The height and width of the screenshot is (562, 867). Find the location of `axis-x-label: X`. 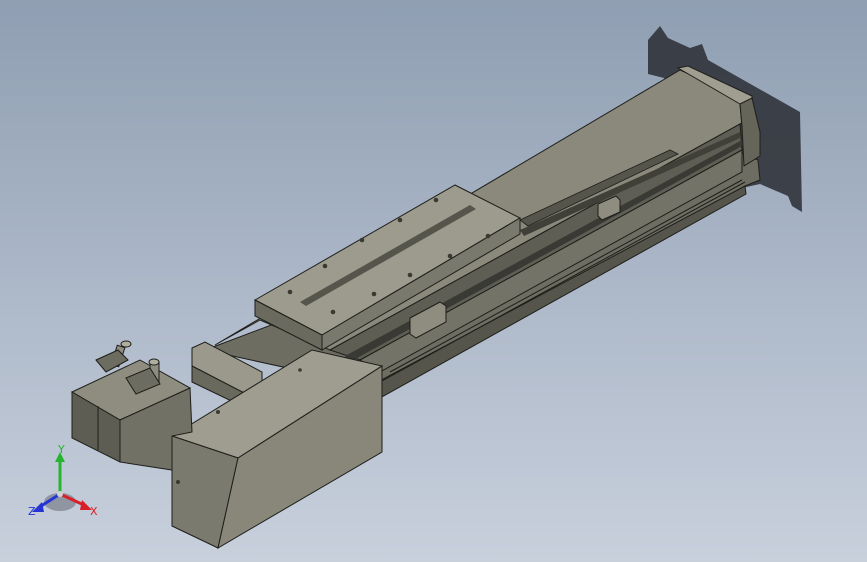

axis-x-label: X is located at coordinates (94, 511).